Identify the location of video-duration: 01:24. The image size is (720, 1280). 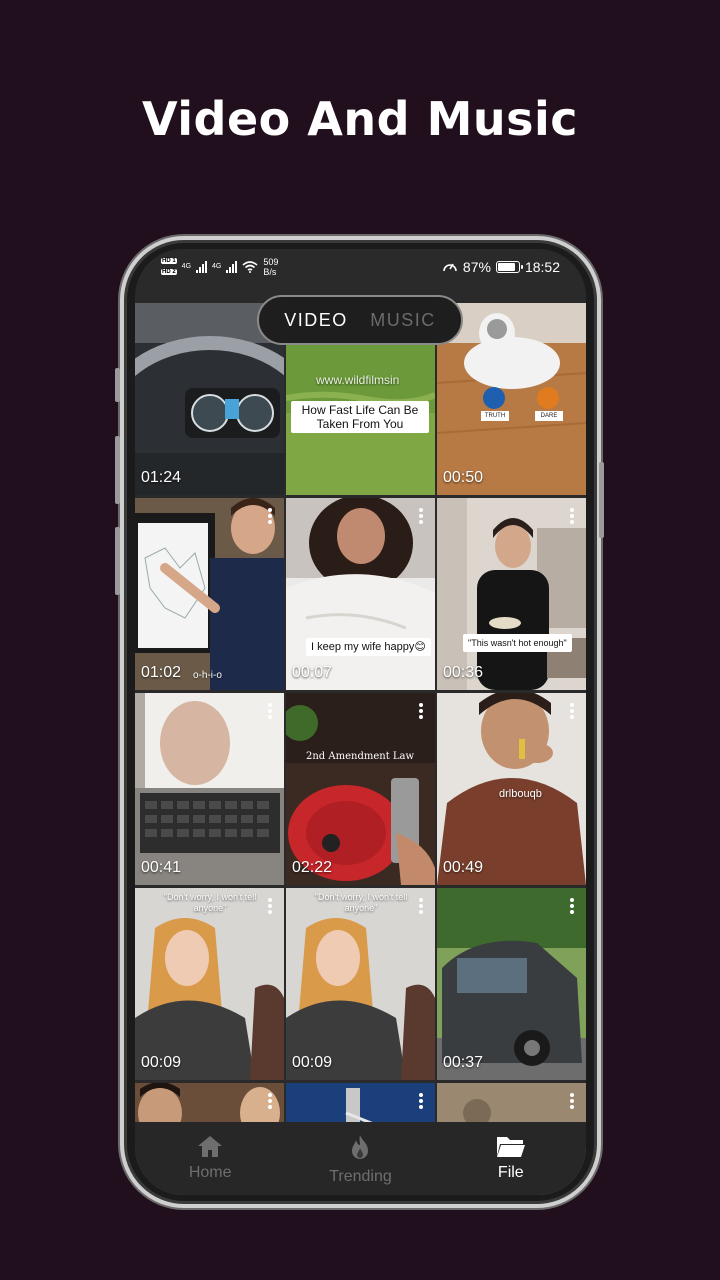
(161, 477).